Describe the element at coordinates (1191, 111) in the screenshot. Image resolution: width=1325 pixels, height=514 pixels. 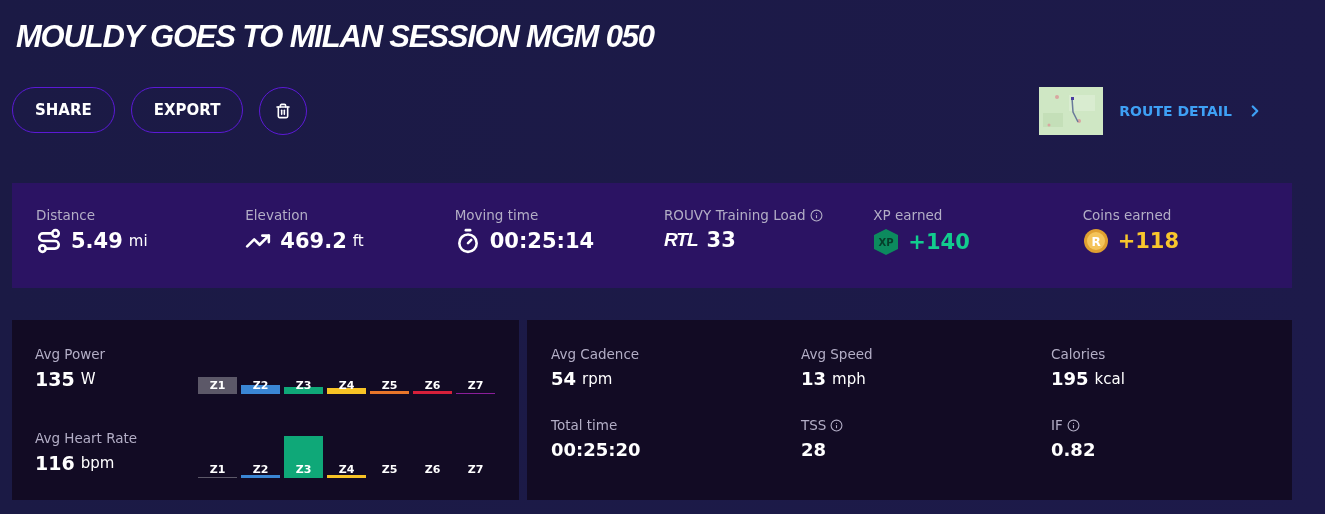
I see `route-detail-link: ROUTE DETAIL` at that location.